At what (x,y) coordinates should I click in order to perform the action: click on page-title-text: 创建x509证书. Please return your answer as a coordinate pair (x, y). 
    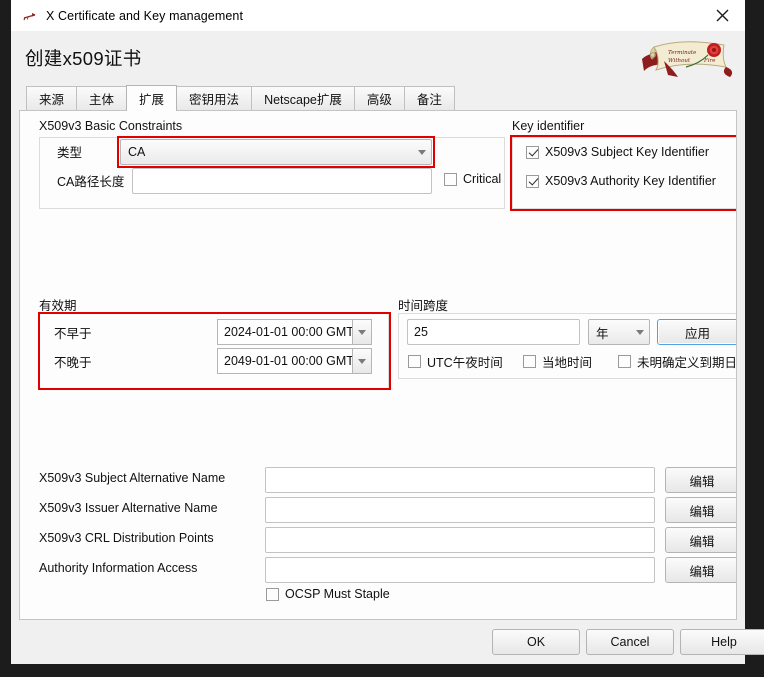
    Looking at the image, I should click on (83, 58).